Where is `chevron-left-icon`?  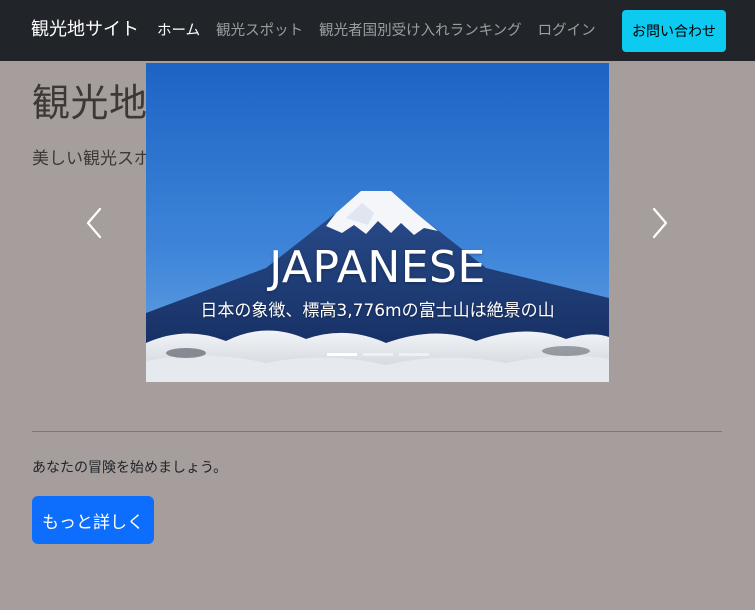
chevron-left-icon is located at coordinates (94, 223).